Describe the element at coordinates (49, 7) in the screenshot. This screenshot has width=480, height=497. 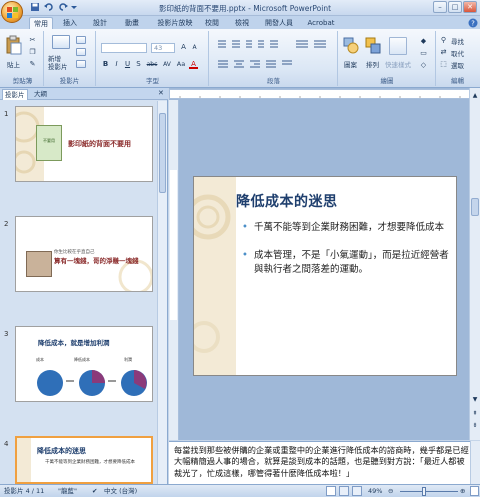
I see `undo-icon` at that location.